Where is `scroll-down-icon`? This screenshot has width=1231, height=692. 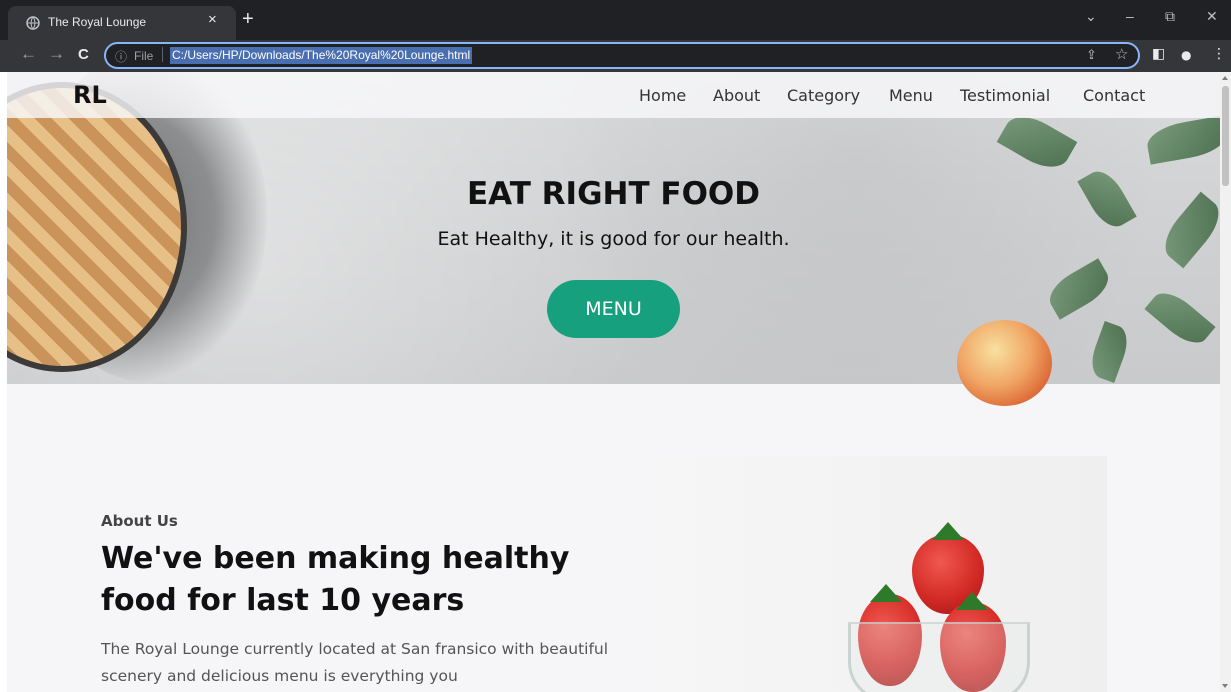
scroll-down-icon is located at coordinates (1225, 686).